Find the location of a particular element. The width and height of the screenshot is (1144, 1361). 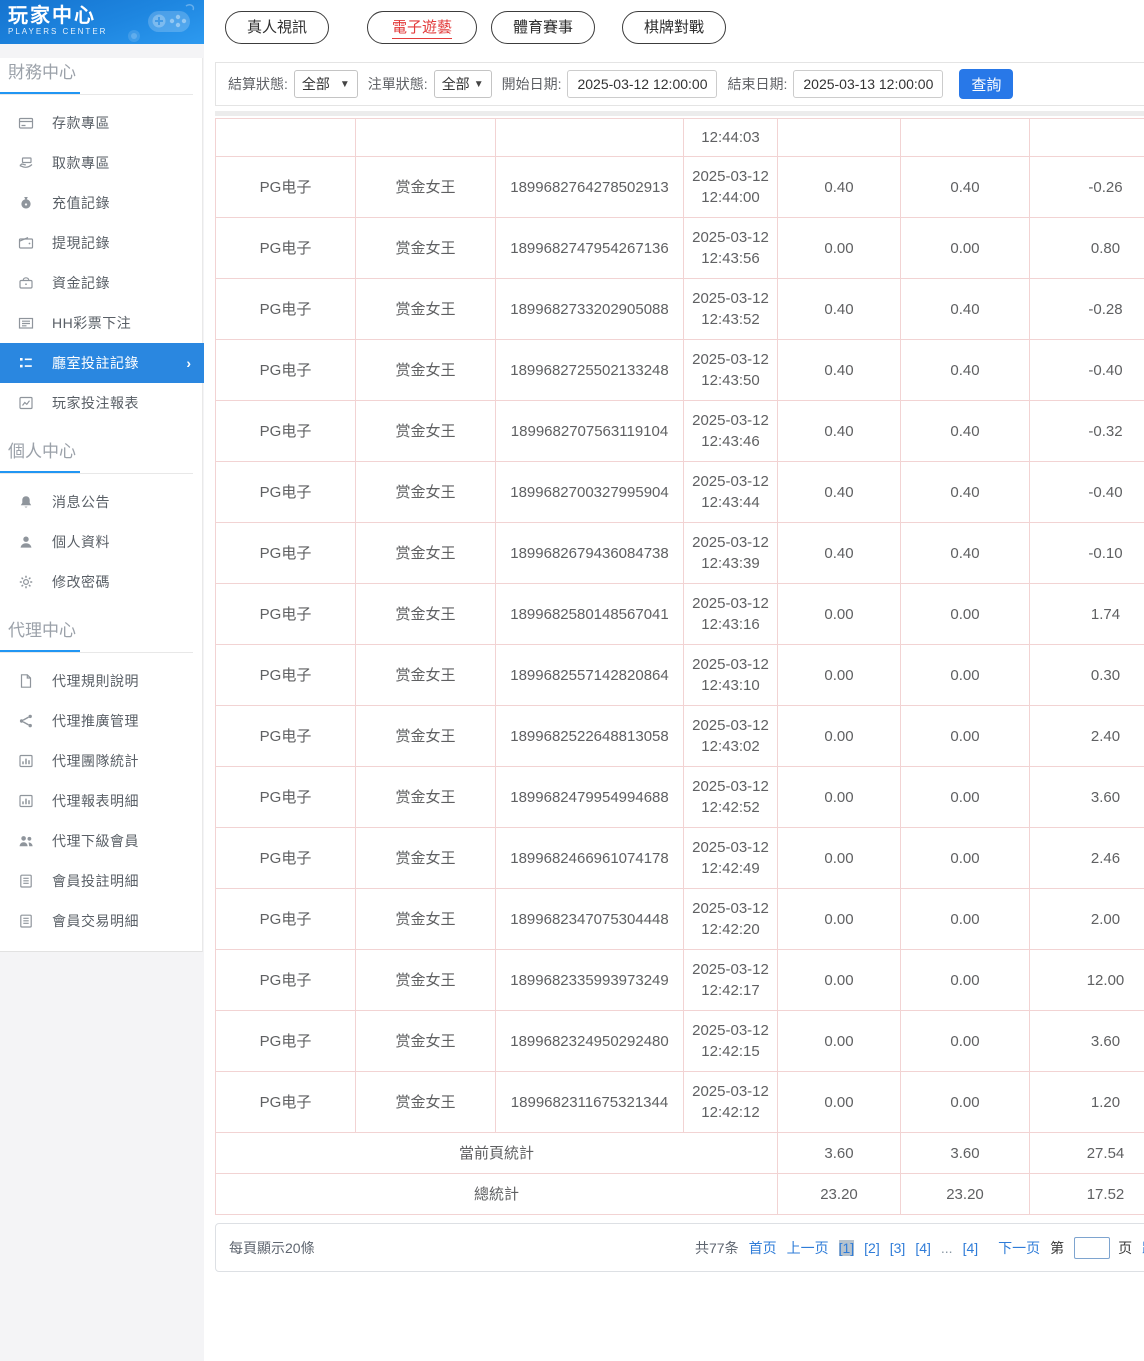

page-link-current: [1] is located at coordinates (846, 1247).